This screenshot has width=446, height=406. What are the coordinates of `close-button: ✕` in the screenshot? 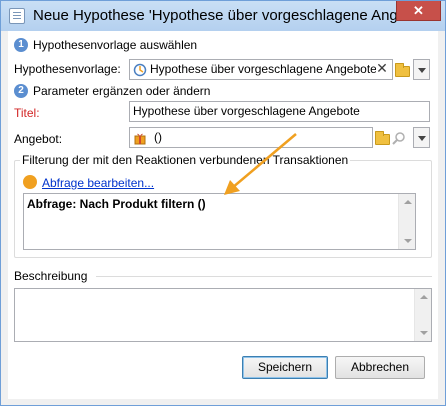 It's located at (418, 11).